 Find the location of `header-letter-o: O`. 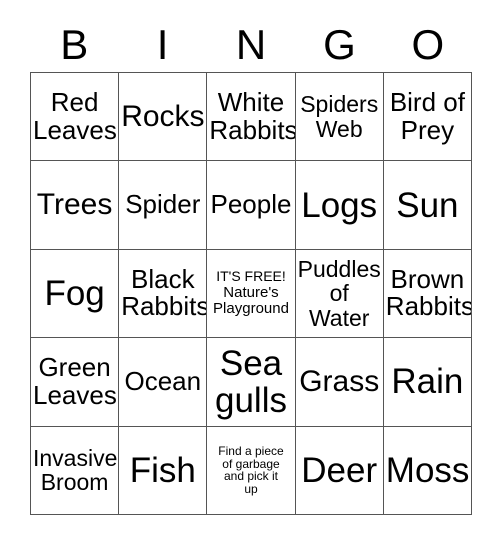

header-letter-o: O is located at coordinates (428, 44).